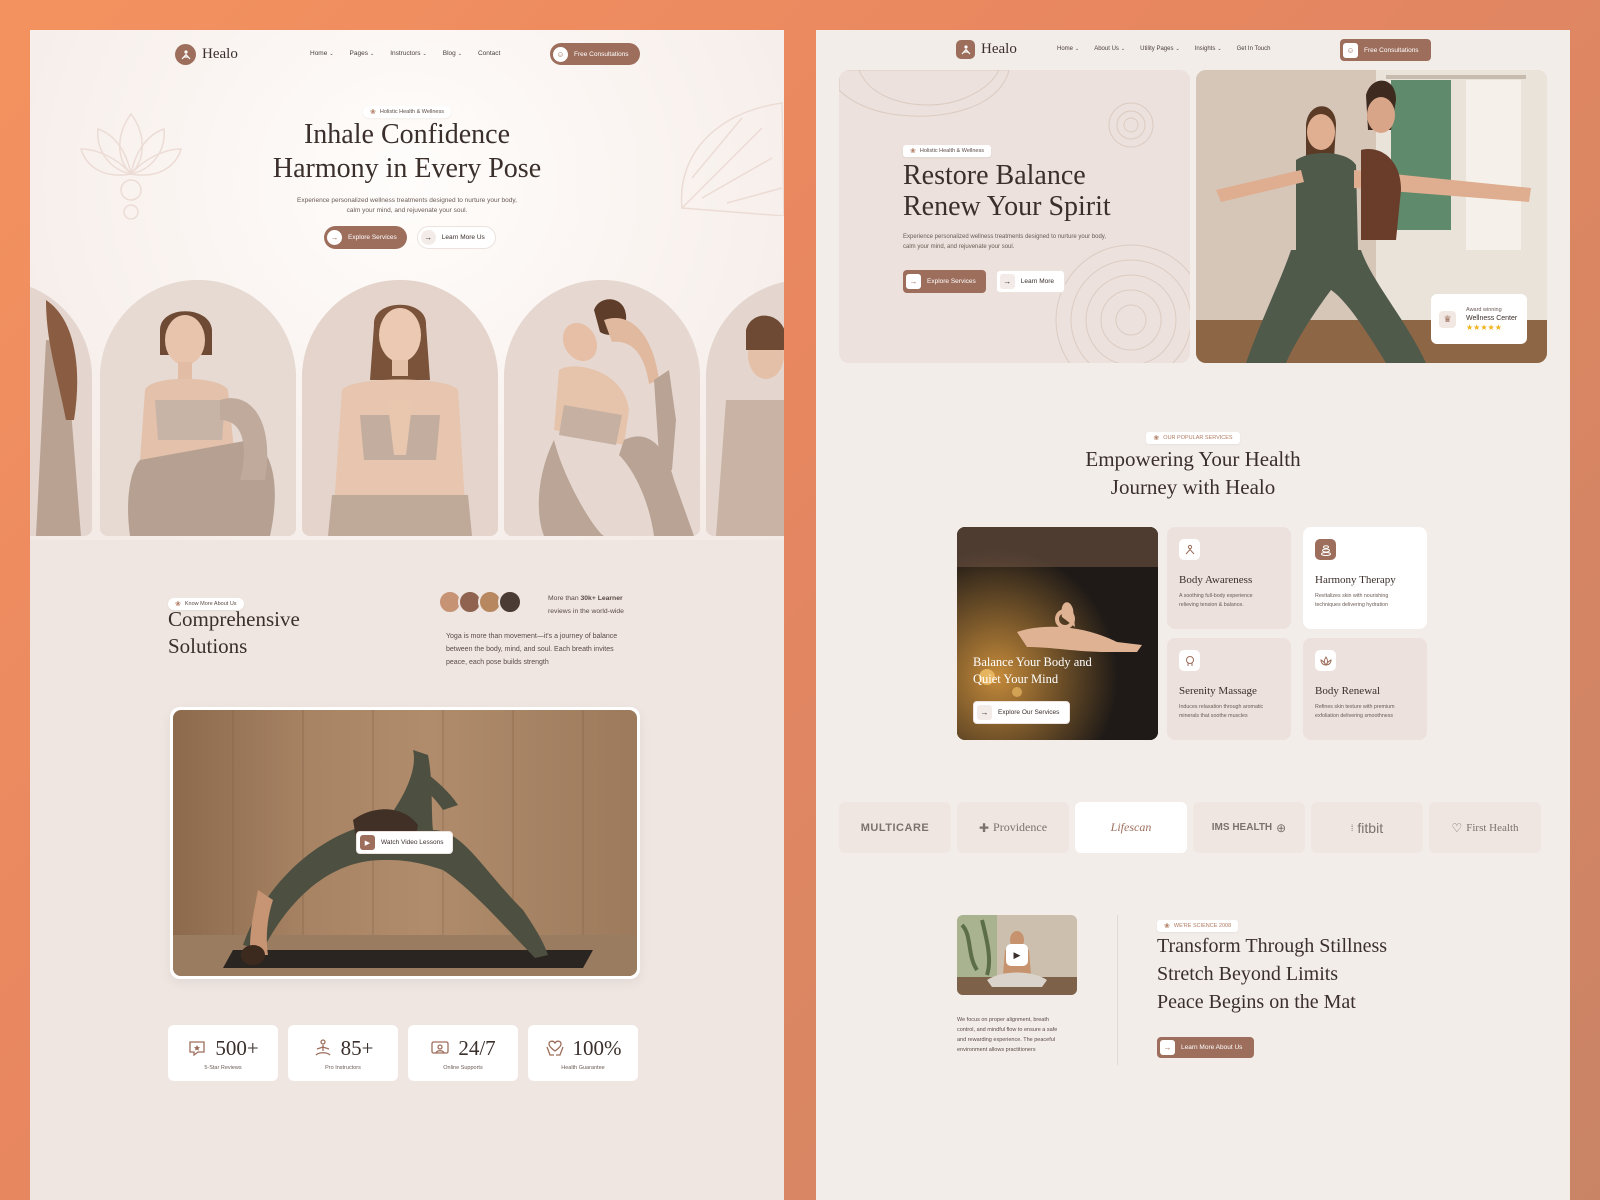 The image size is (1600, 1200). Describe the element at coordinates (1457, 827) in the screenshot. I see `heart-icon: ♡` at that location.